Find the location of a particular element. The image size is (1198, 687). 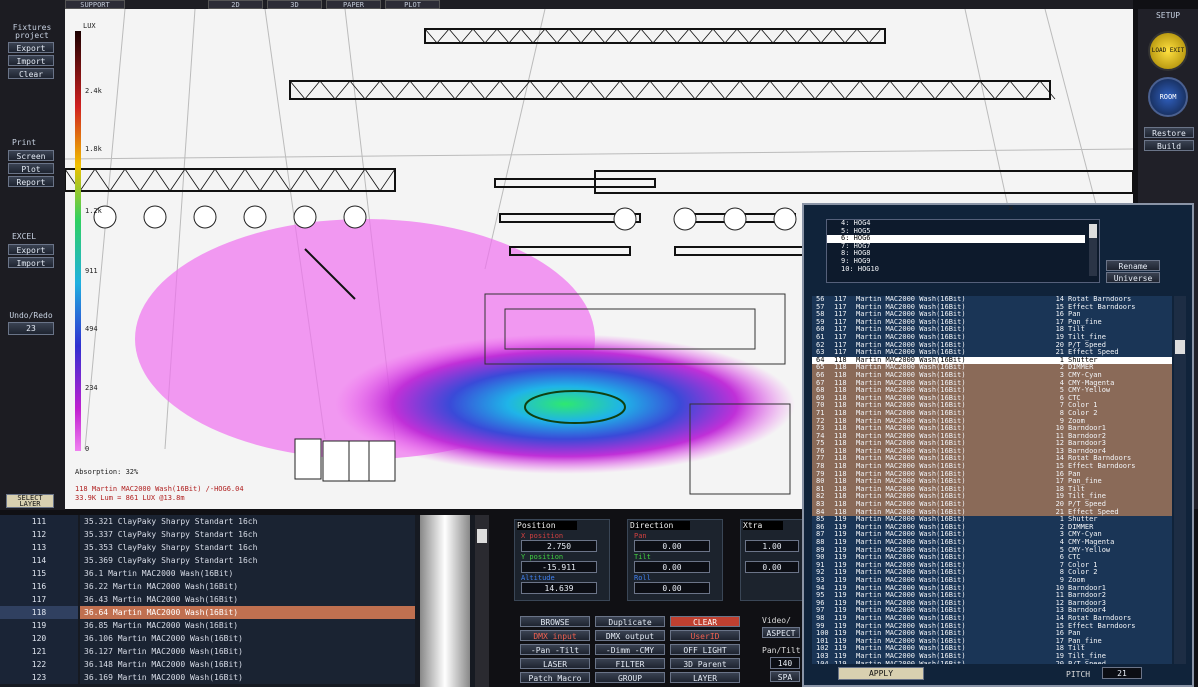

build-button: Build is located at coordinates (1169, 145).